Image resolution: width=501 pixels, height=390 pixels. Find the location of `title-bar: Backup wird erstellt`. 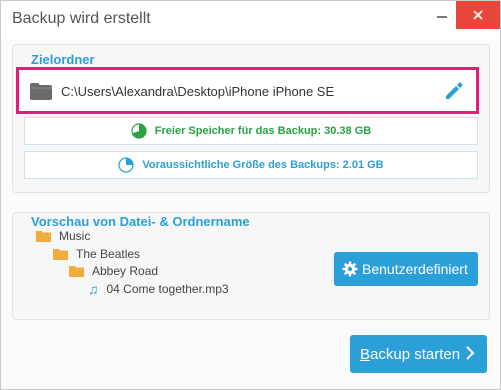

title-bar: Backup wird erstellt is located at coordinates (250, 20).